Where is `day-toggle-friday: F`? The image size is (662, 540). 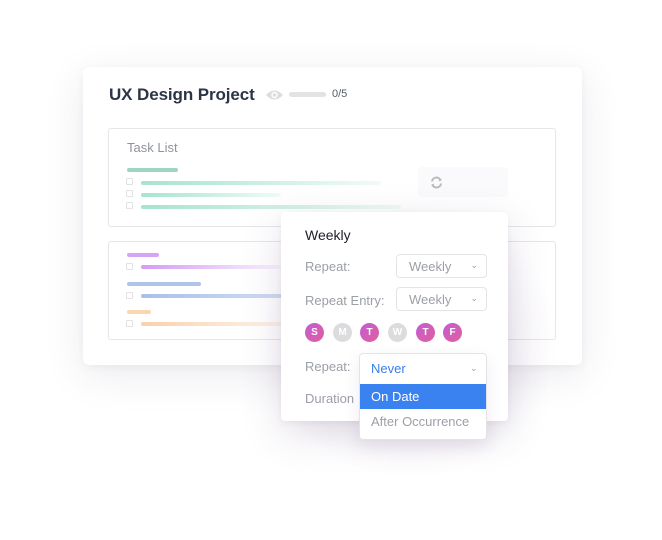
day-toggle-friday: F is located at coordinates (452, 332).